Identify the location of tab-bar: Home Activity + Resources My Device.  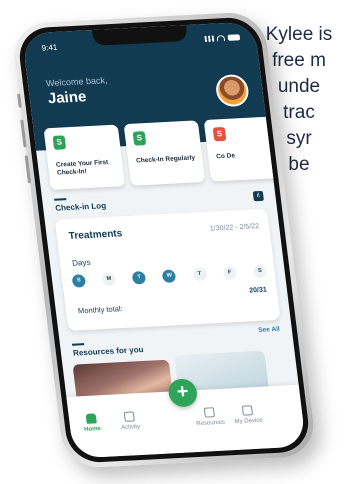
(186, 418).